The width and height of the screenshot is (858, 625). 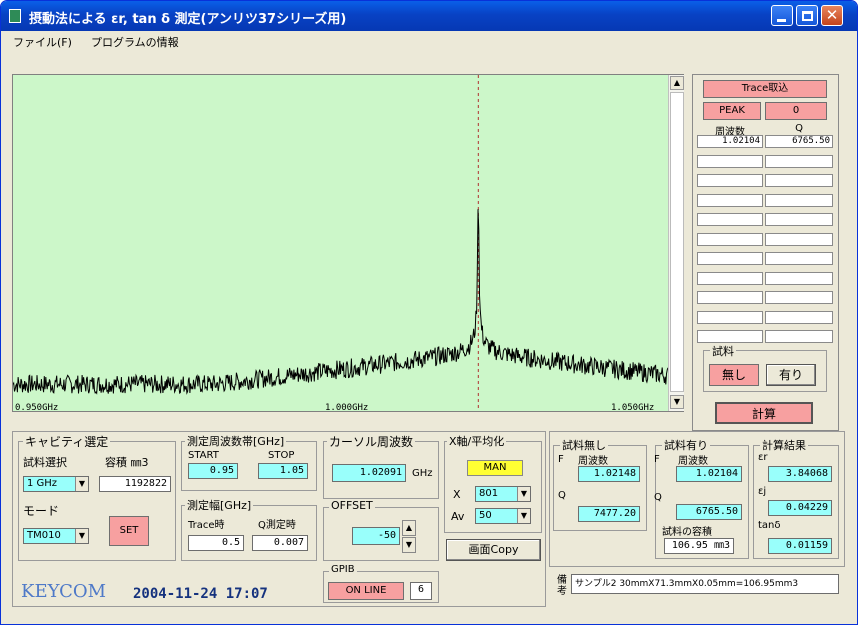 I want to click on peak-value: 0, so click(x=796, y=111).